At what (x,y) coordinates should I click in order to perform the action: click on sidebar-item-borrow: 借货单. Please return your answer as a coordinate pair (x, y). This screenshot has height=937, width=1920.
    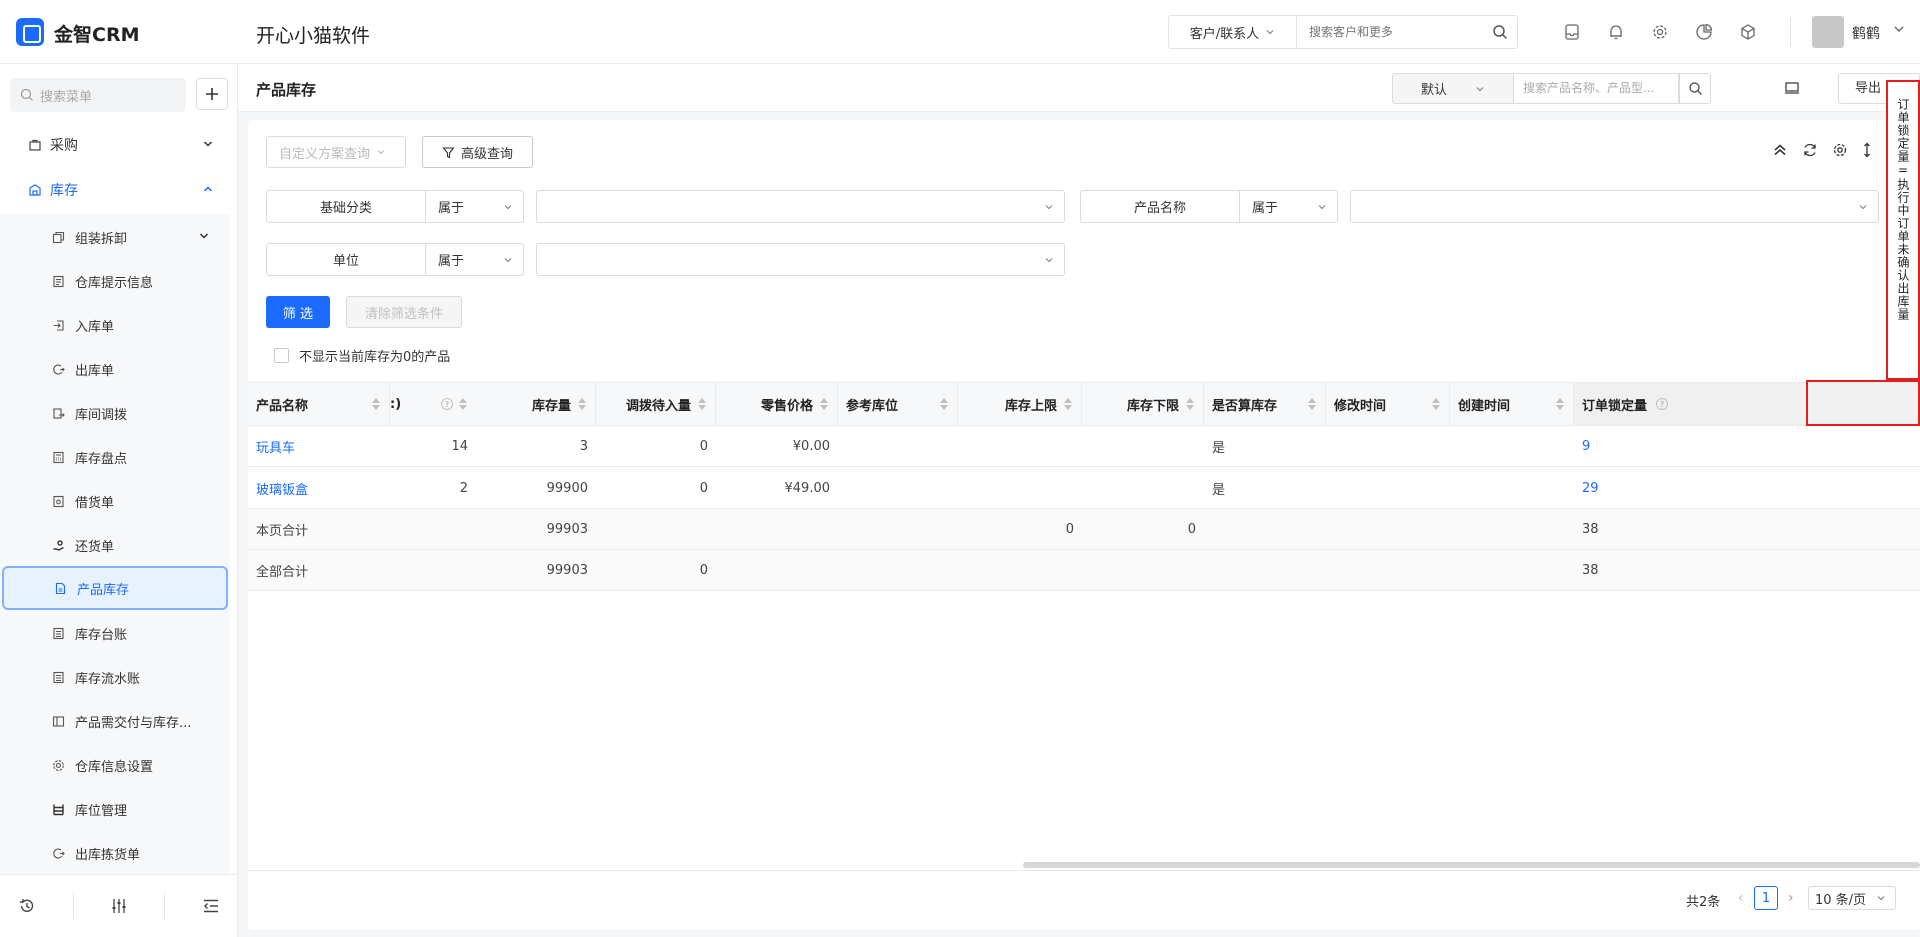
    Looking at the image, I should click on (115, 501).